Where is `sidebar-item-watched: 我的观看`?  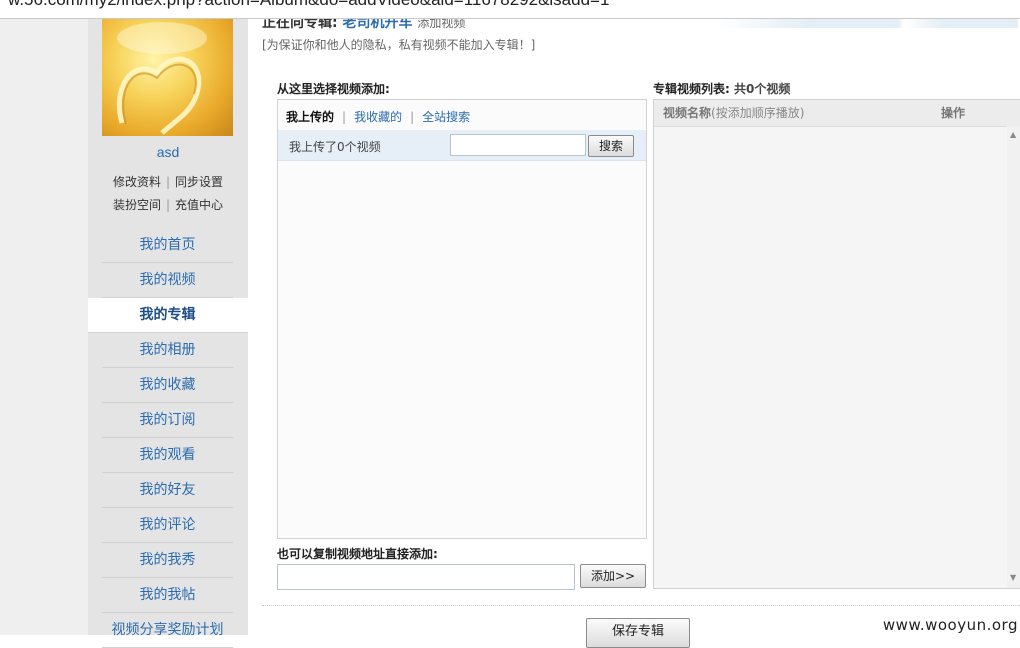 sidebar-item-watched: 我的观看 is located at coordinates (167, 455).